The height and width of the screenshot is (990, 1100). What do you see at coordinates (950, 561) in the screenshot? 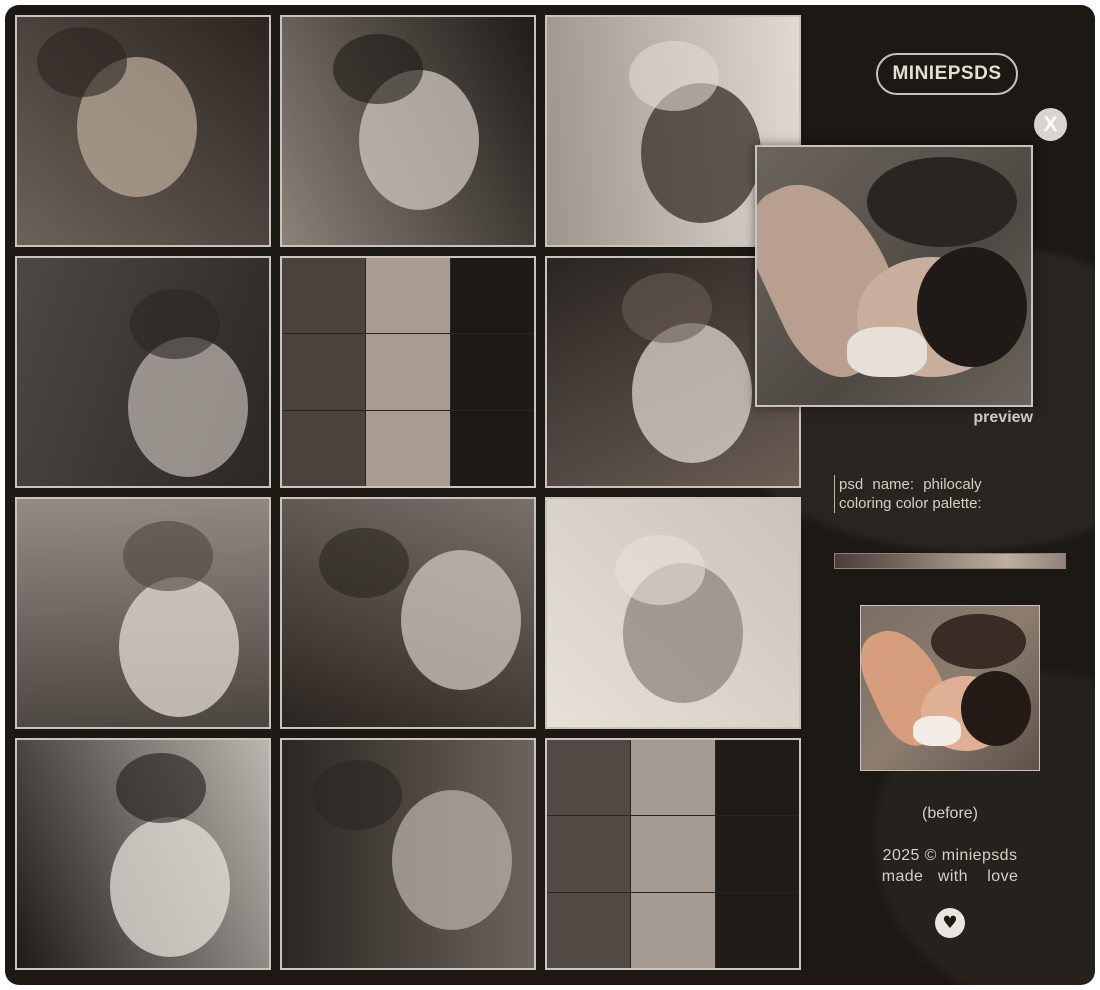
I see `color-palette-bar` at bounding box center [950, 561].